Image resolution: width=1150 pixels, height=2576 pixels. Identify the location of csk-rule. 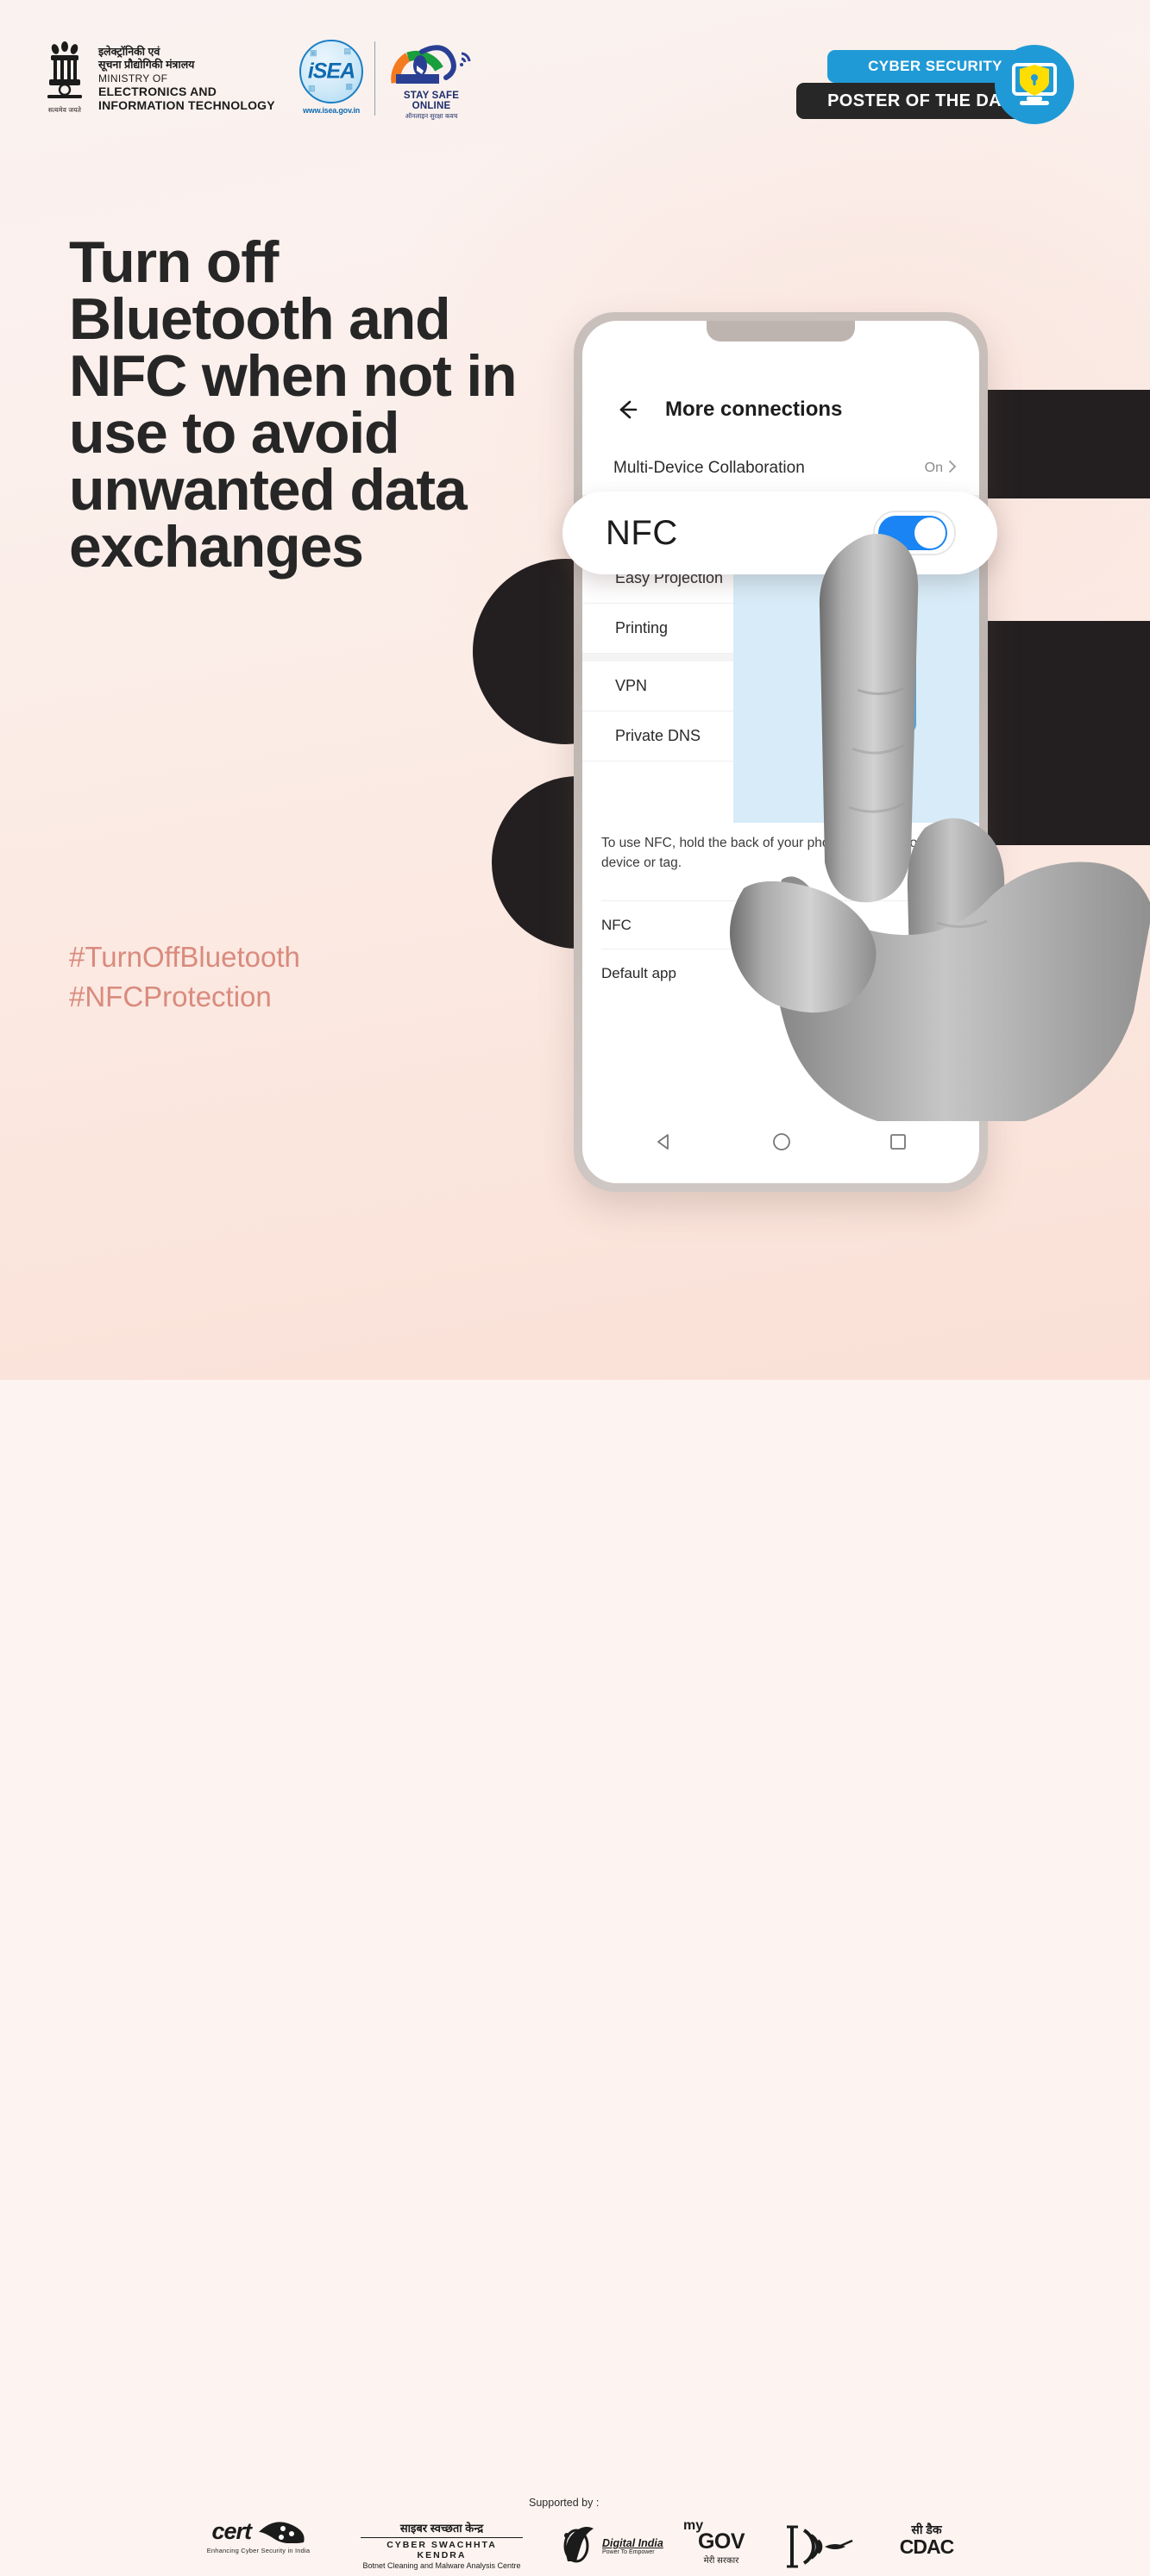
(442, 2537).